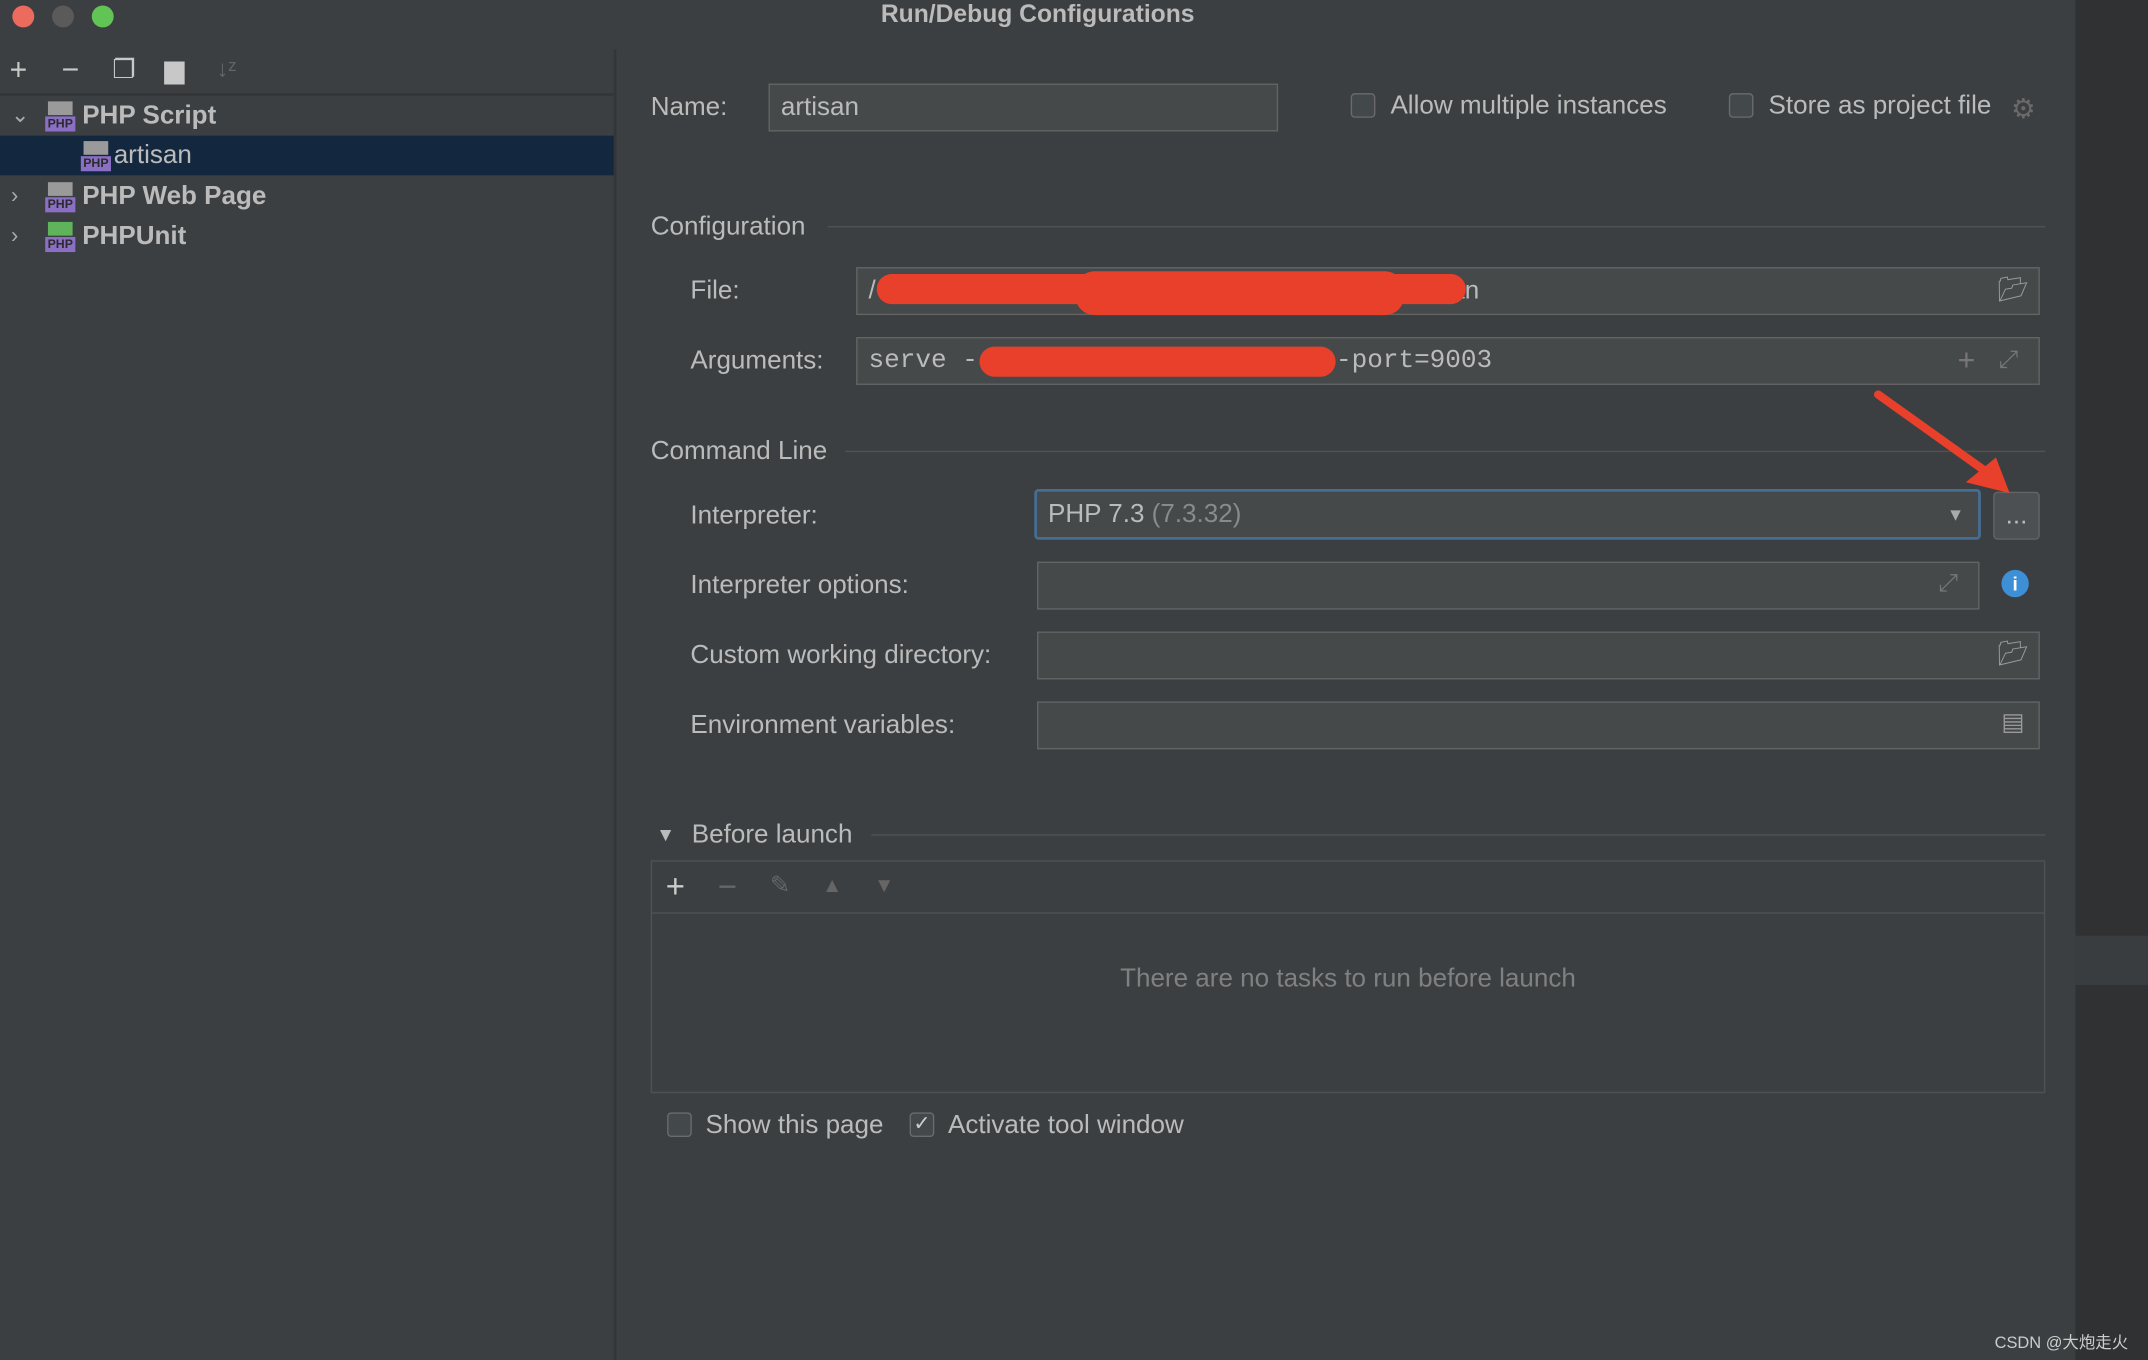  What do you see at coordinates (60, 197) in the screenshot?
I see `php-web-page-icon: PHP` at bounding box center [60, 197].